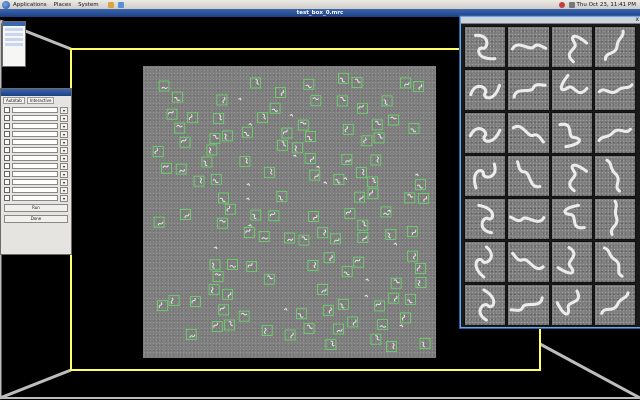 Image resolution: width=640 pixels, height=400 pixels. What do you see at coordinates (637, 19) in the screenshot?
I see `close-icon: x` at bounding box center [637, 19].